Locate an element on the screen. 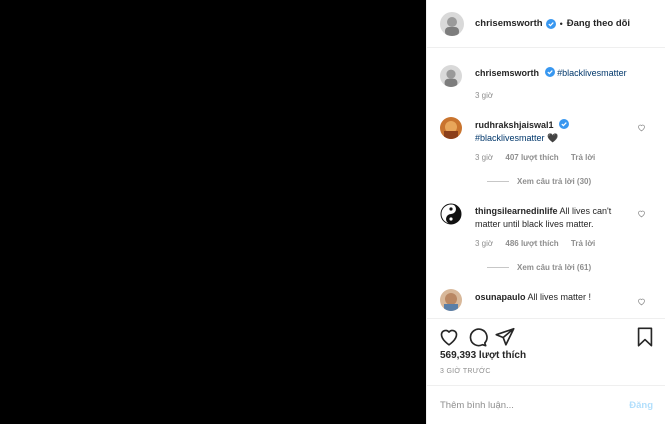 The image size is (665, 424). author-username: chrisemsworth is located at coordinates (509, 23).